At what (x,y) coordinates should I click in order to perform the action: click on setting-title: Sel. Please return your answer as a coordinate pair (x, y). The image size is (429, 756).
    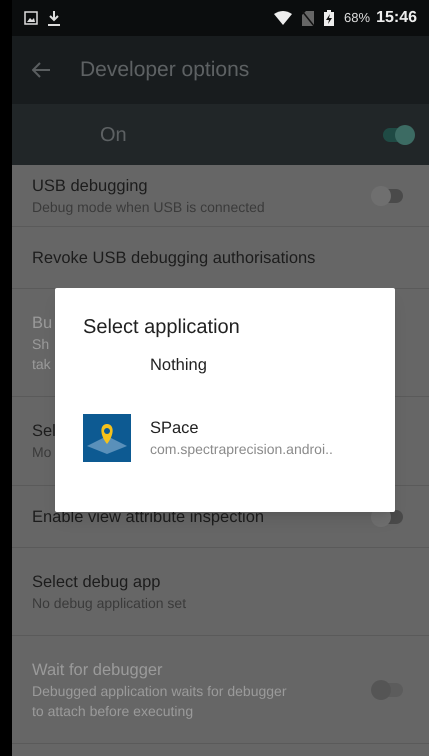
    Looking at the image, I should click on (44, 431).